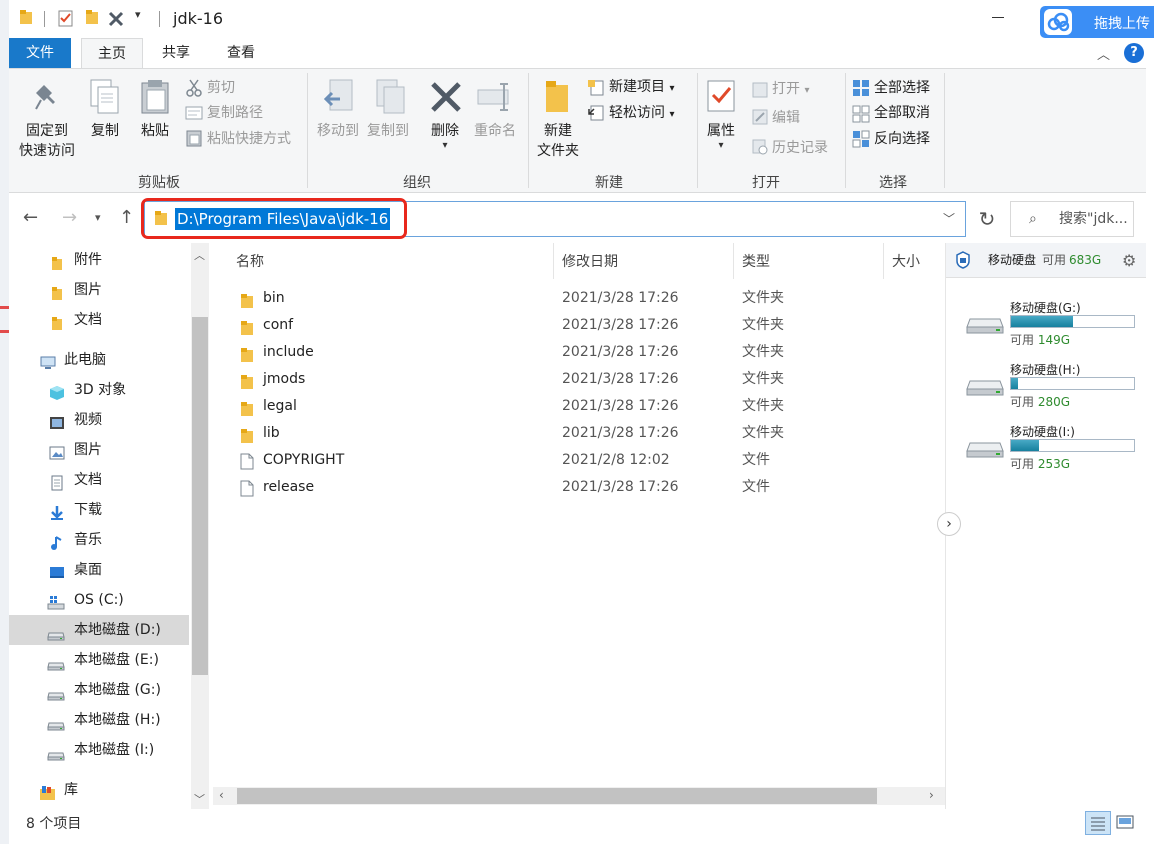 Image resolution: width=1154 pixels, height=844 pixels. Describe the element at coordinates (1040, 463) in the screenshot. I see `drive-free-space: 可用 253G` at that location.